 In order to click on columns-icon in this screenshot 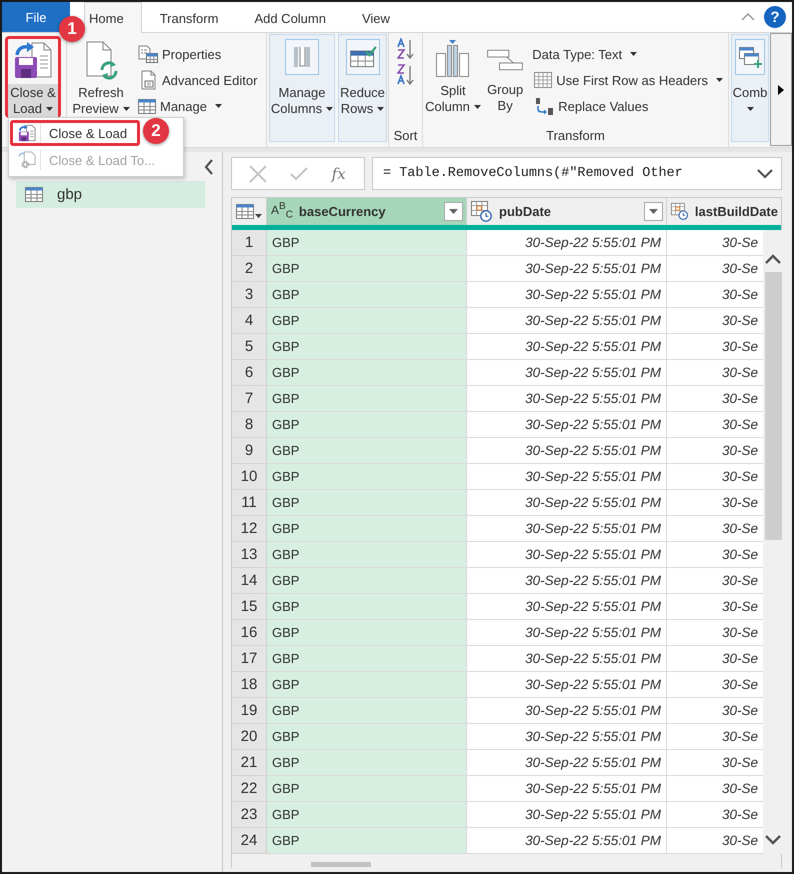, I will do `click(302, 57)`.